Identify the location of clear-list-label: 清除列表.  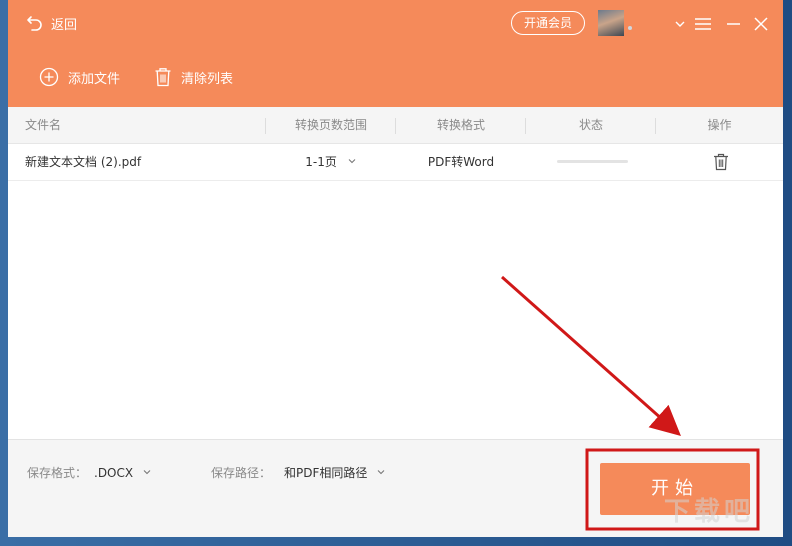
(207, 79).